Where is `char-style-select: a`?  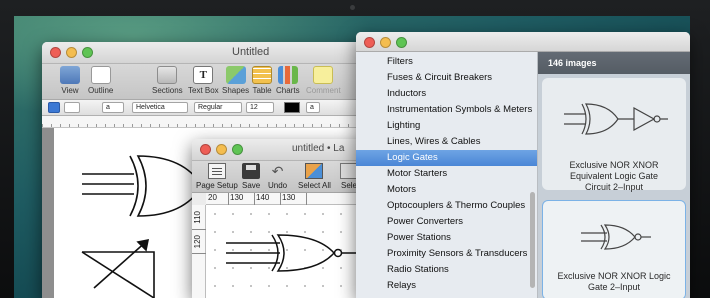
char-style-select: a is located at coordinates (113, 107).